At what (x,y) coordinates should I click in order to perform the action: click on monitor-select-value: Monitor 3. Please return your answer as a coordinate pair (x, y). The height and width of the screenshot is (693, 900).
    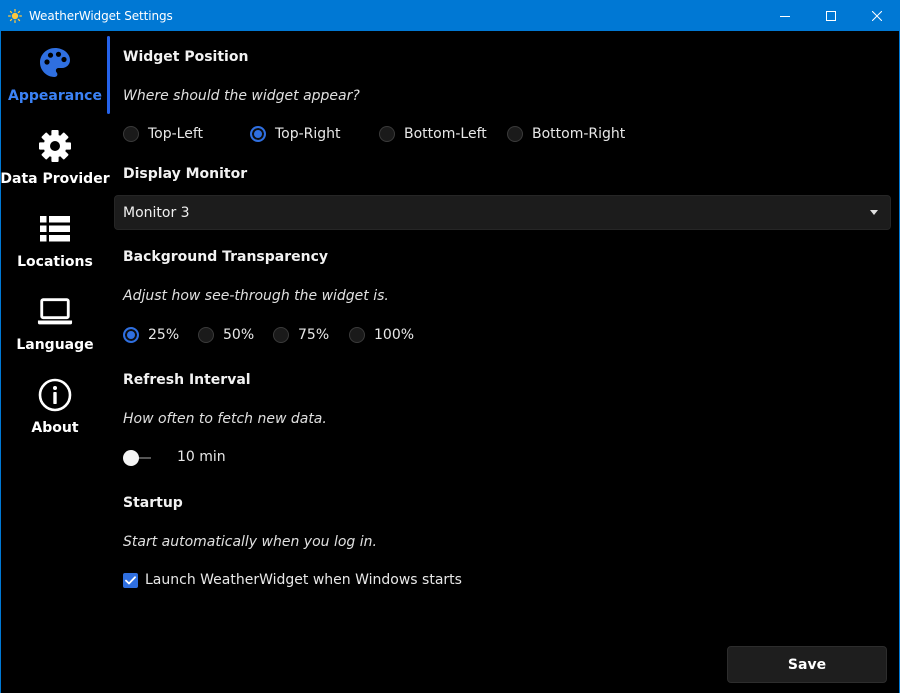
    Looking at the image, I should click on (156, 212).